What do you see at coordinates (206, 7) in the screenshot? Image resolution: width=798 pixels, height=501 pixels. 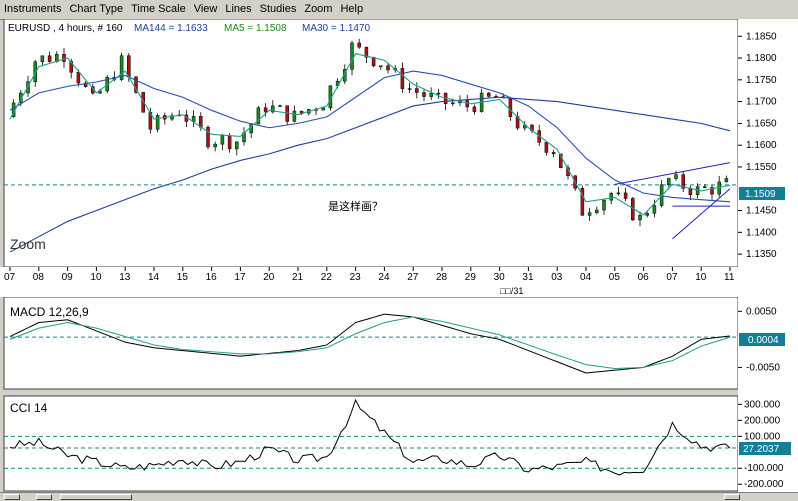 I see `menu-view: View` at bounding box center [206, 7].